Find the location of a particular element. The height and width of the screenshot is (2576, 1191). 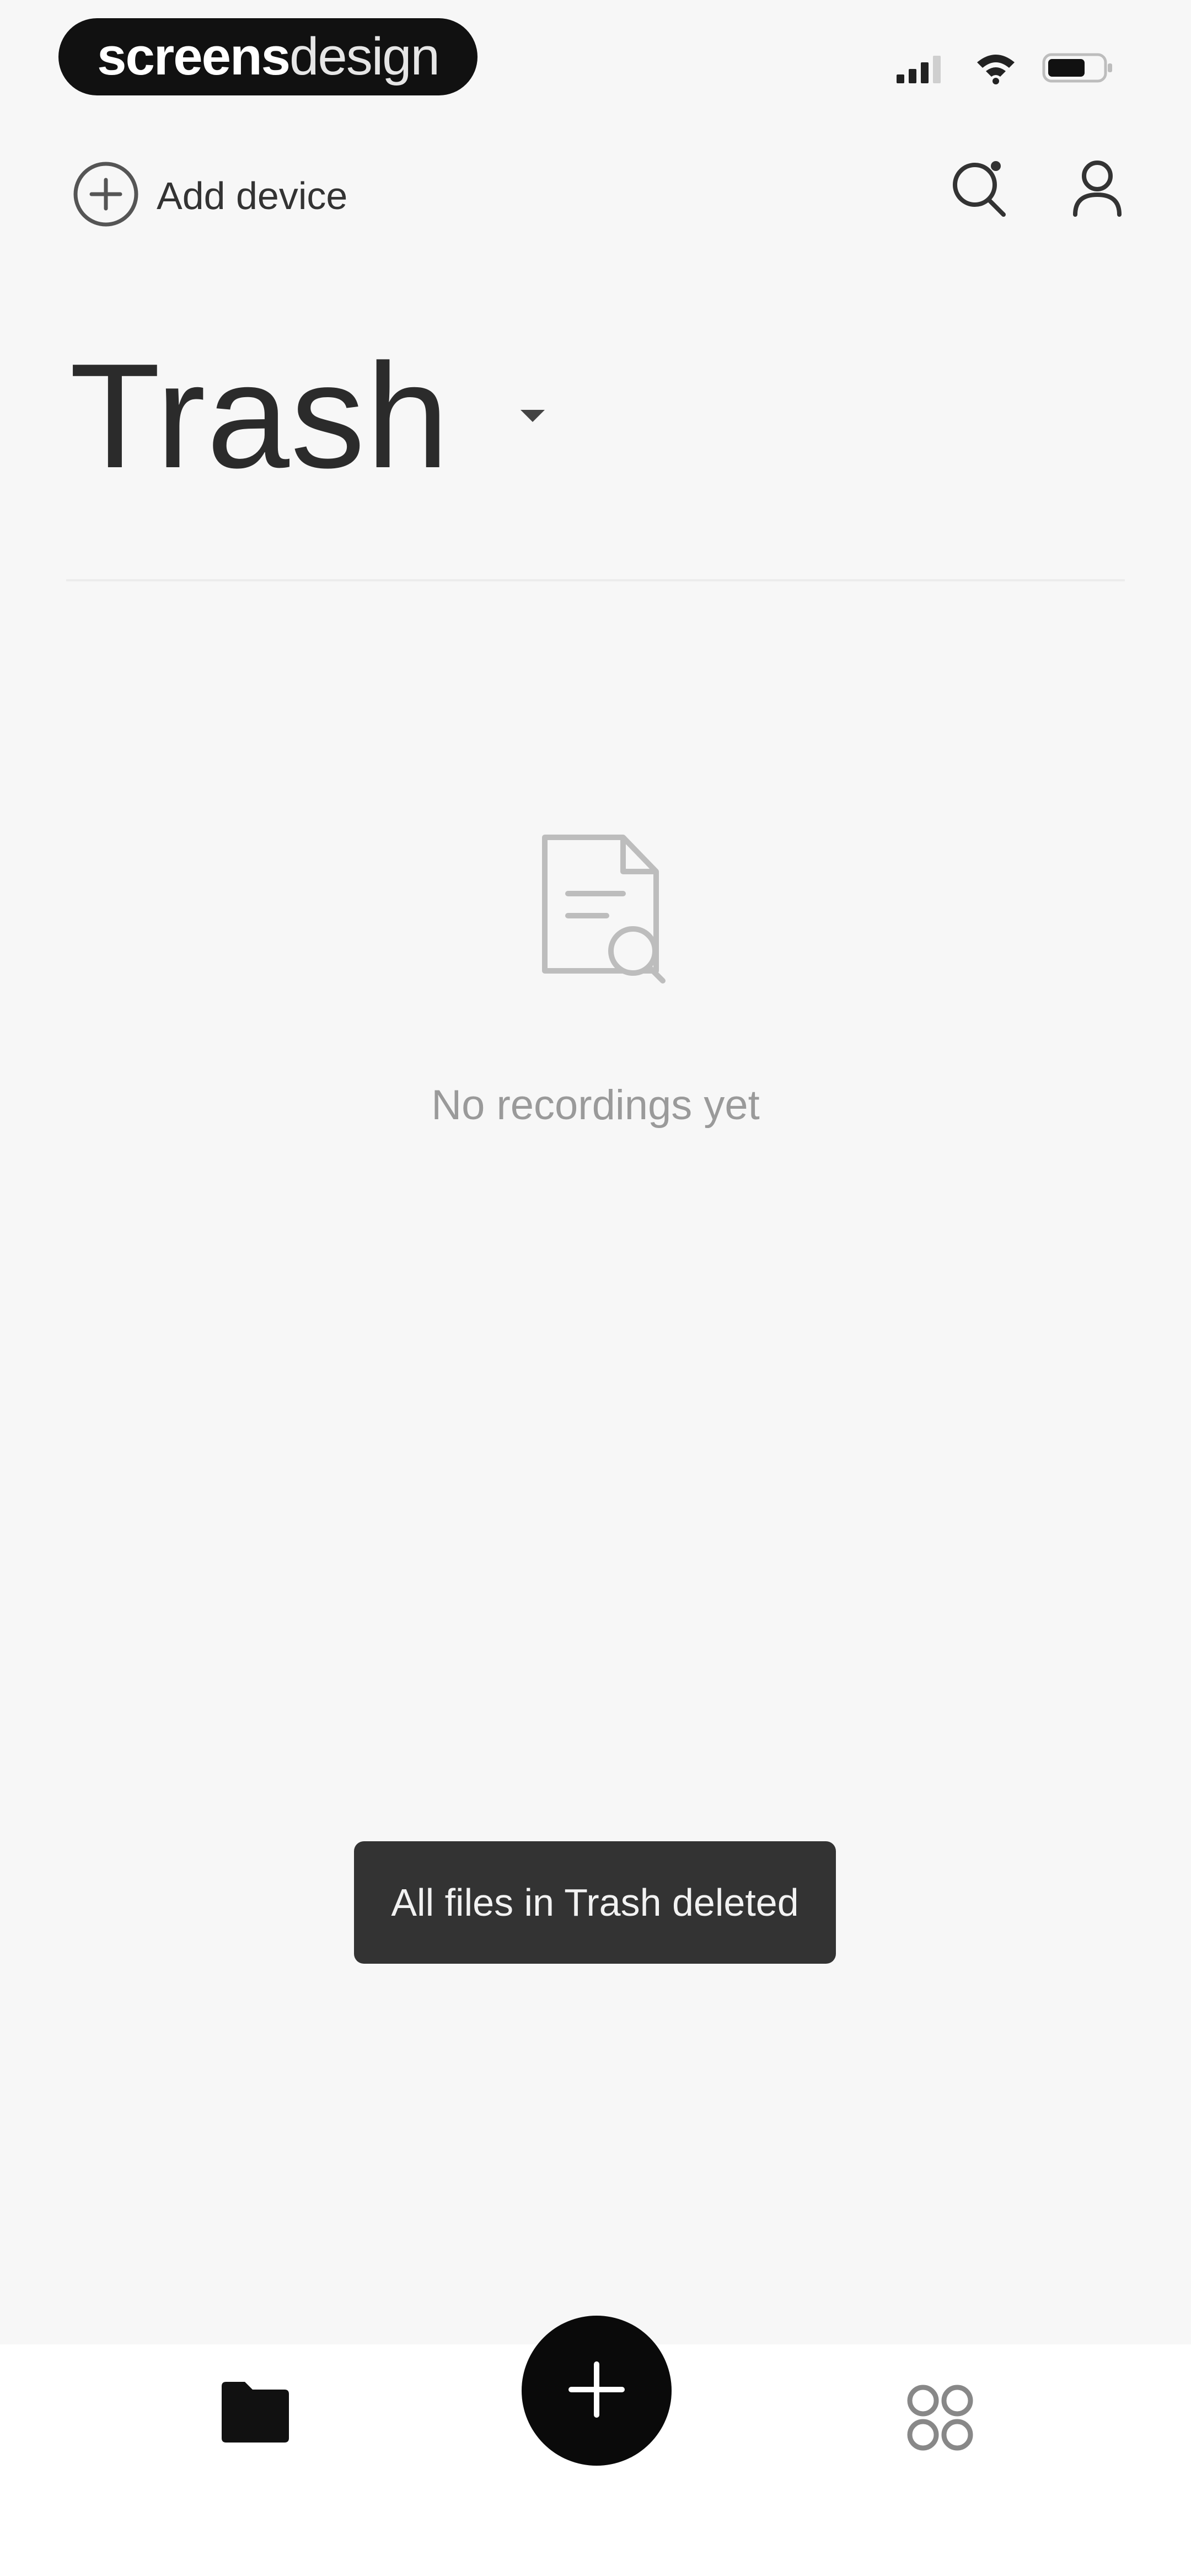

plus-circle-icon is located at coordinates (106, 195).